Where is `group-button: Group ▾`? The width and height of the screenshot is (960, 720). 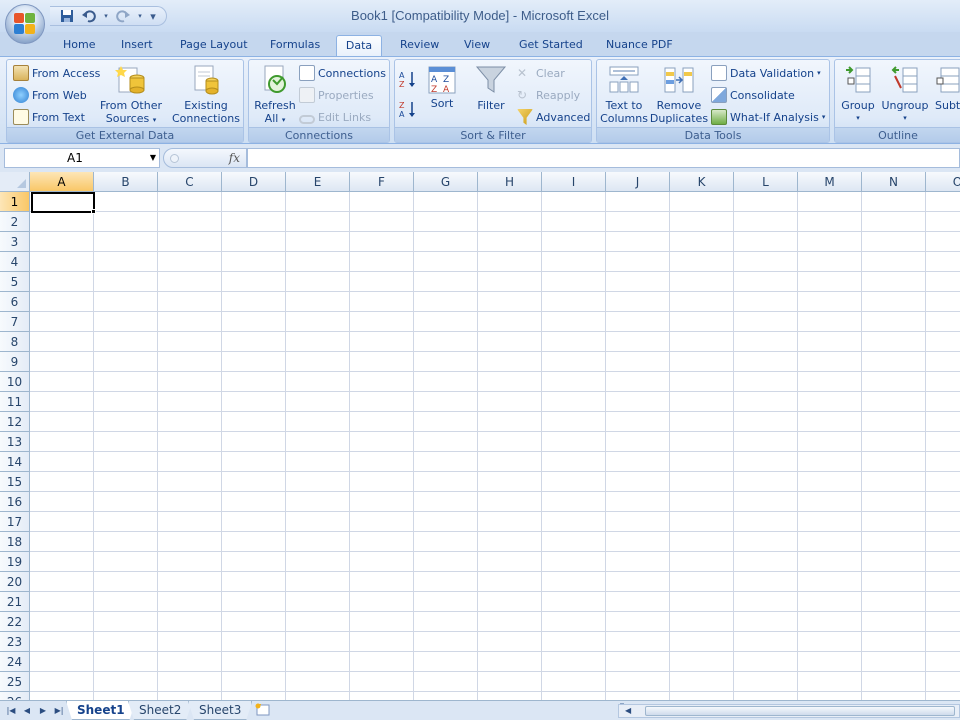
group-button: Group ▾ is located at coordinates (858, 94).